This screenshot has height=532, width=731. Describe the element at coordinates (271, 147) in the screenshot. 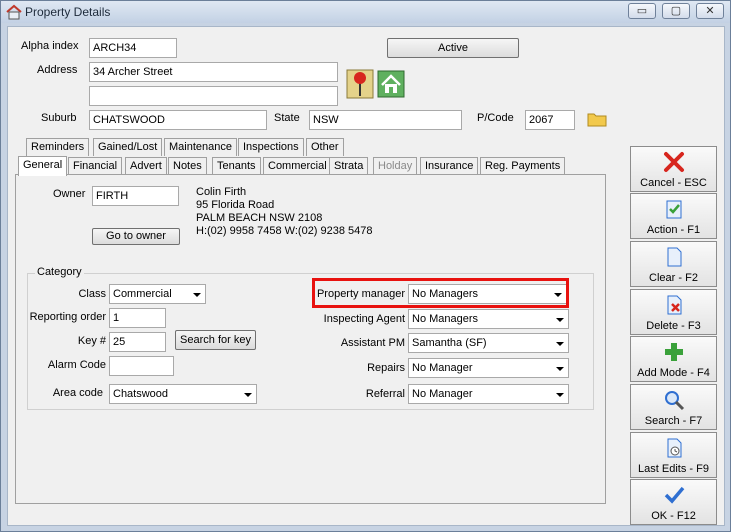

I see `tab-inspections: Inspections` at that location.